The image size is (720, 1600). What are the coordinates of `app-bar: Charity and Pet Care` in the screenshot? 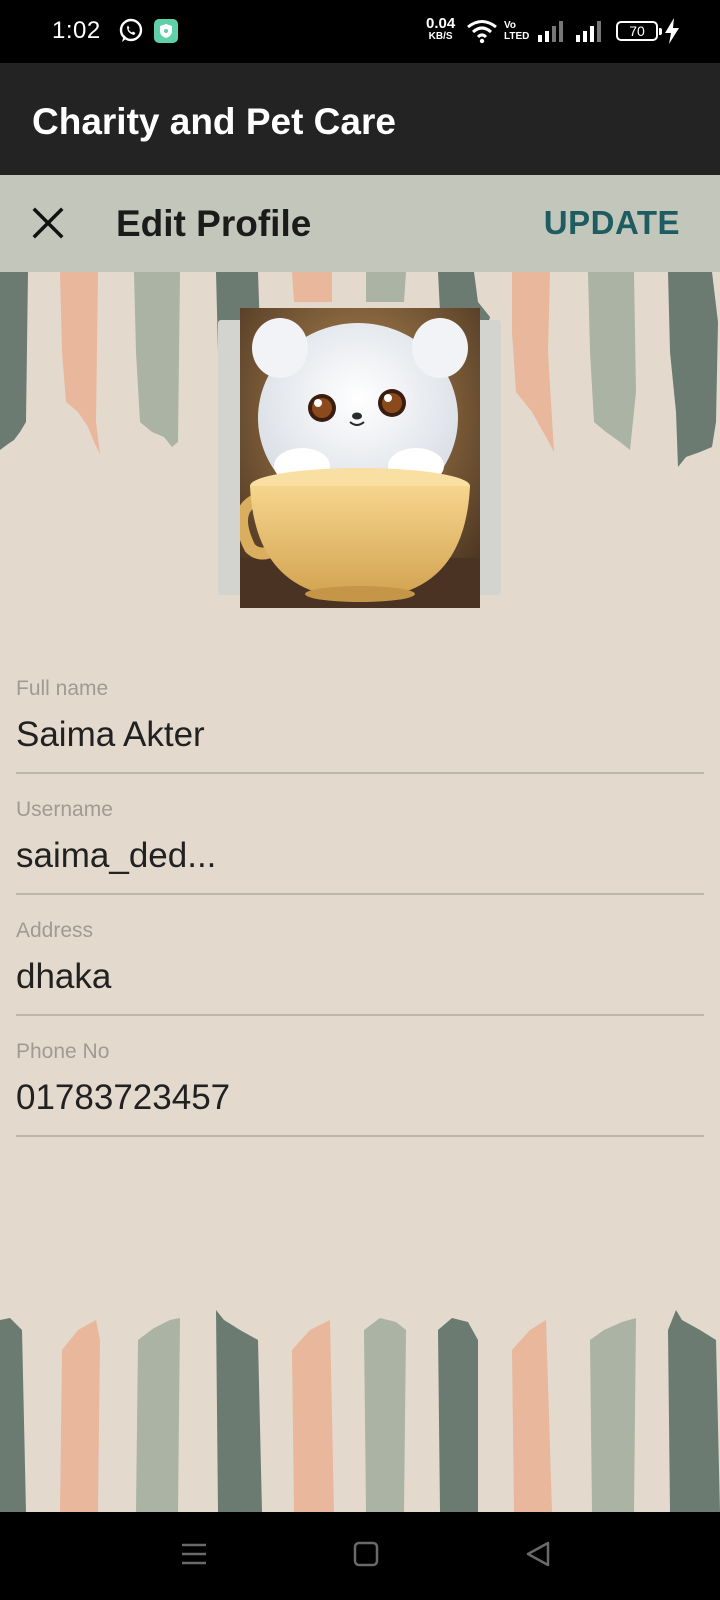 It's located at (360, 119).